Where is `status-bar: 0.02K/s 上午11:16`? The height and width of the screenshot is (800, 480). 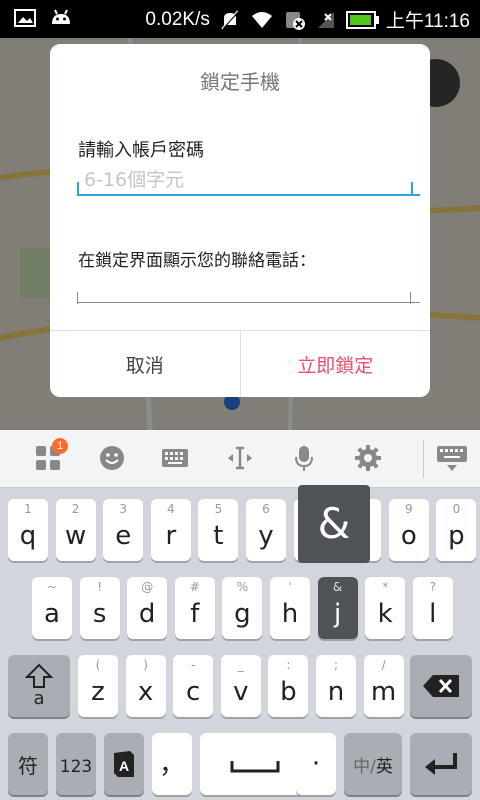 status-bar: 0.02K/s 上午11:16 is located at coordinates (240, 19).